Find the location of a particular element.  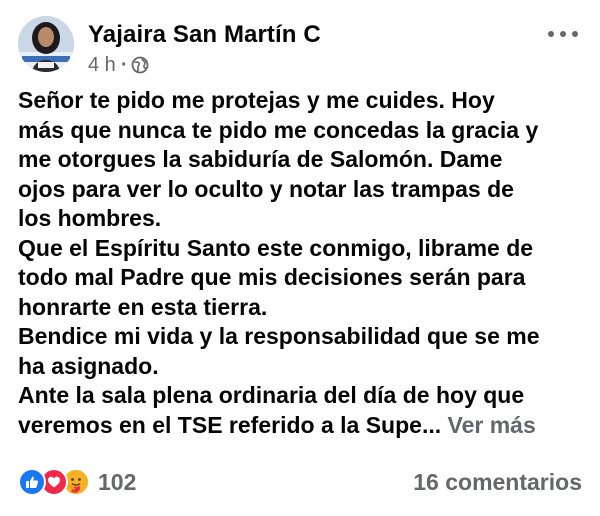

reaction-count: 102 is located at coordinates (117, 481).